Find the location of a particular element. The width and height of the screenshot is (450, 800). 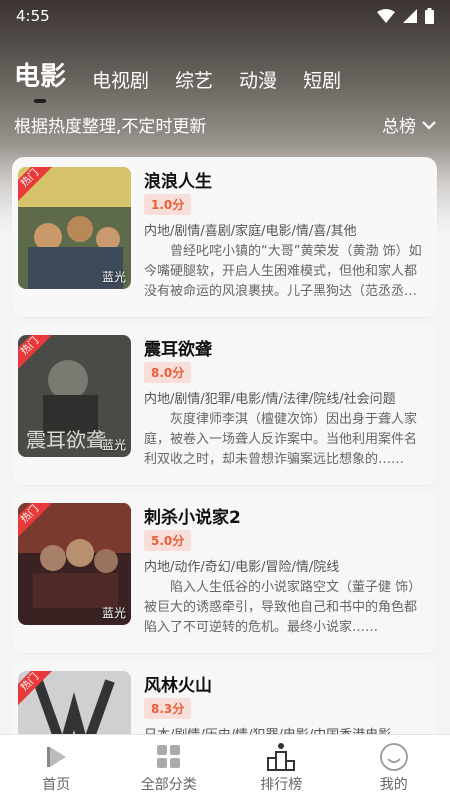

tab-anime: 动漫 is located at coordinates (258, 79).